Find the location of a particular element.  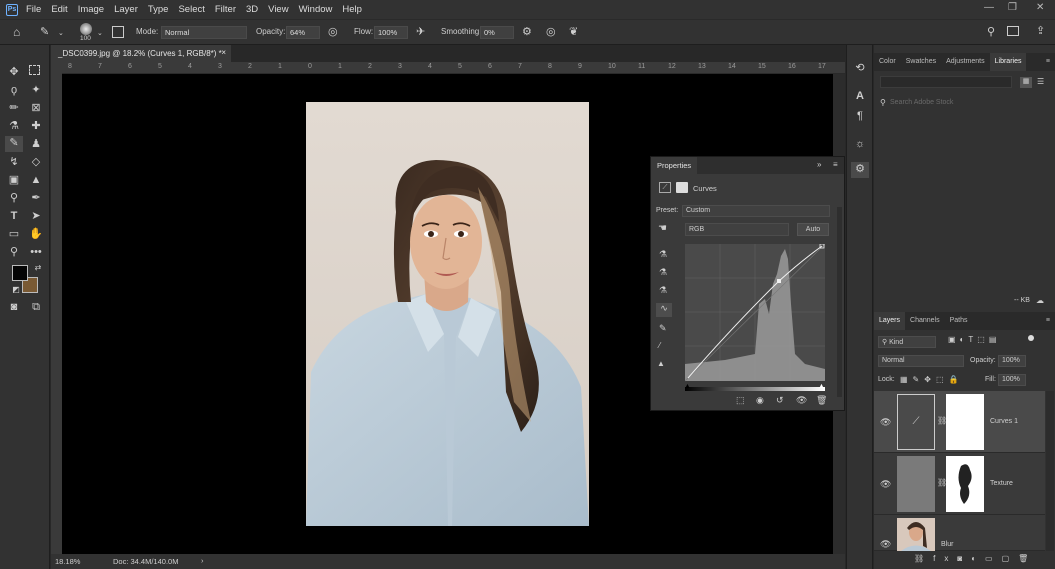

tab-swatches: Swatches is located at coordinates (921, 62).